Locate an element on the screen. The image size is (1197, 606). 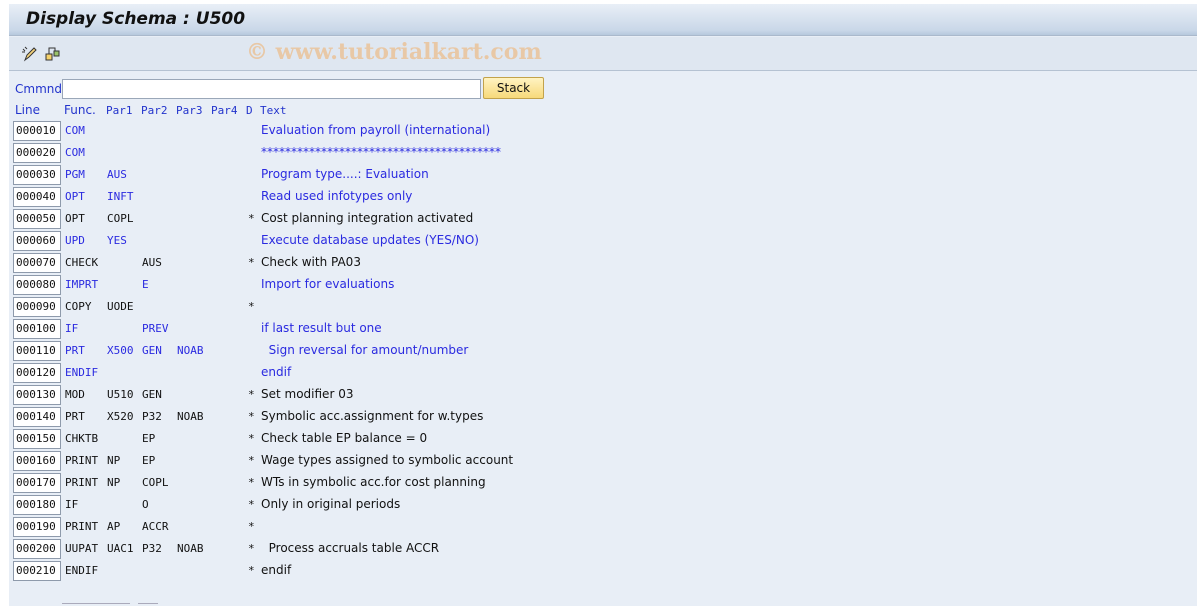
cell-par2: AUS is located at coordinates (152, 262).